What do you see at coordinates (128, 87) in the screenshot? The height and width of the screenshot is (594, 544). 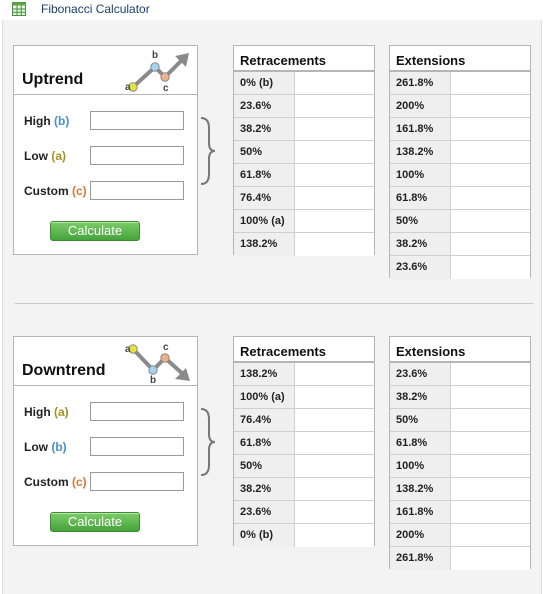 I see `point-a-label: a` at bounding box center [128, 87].